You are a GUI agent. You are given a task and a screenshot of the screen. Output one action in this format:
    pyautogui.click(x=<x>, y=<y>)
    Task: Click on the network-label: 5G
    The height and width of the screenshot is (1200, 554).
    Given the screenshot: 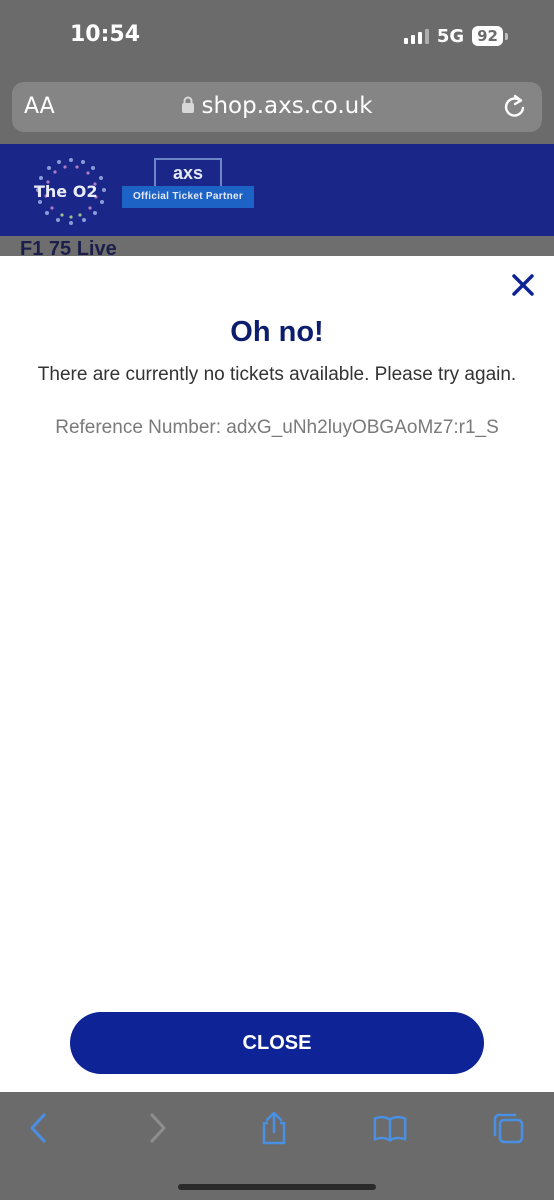 What is the action you would take?
    pyautogui.click(x=450, y=36)
    